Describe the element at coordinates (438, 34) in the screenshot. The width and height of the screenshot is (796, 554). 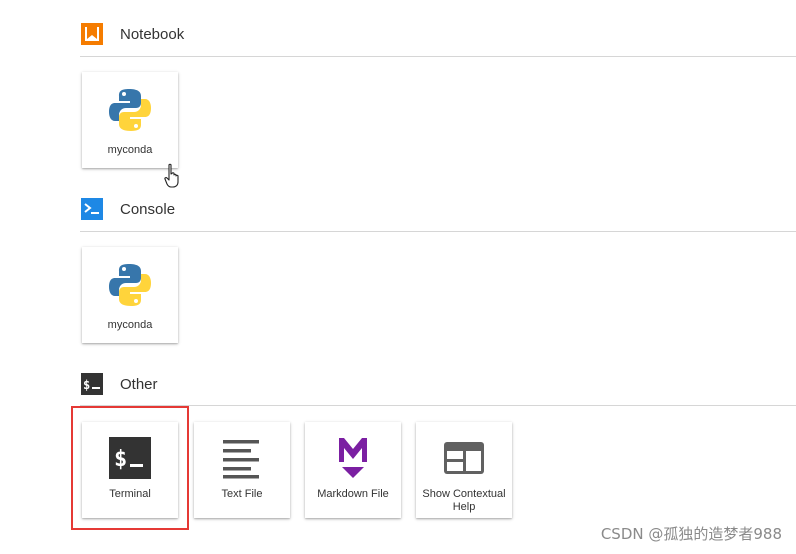
I see `section-header-notebook: Notebook` at that location.